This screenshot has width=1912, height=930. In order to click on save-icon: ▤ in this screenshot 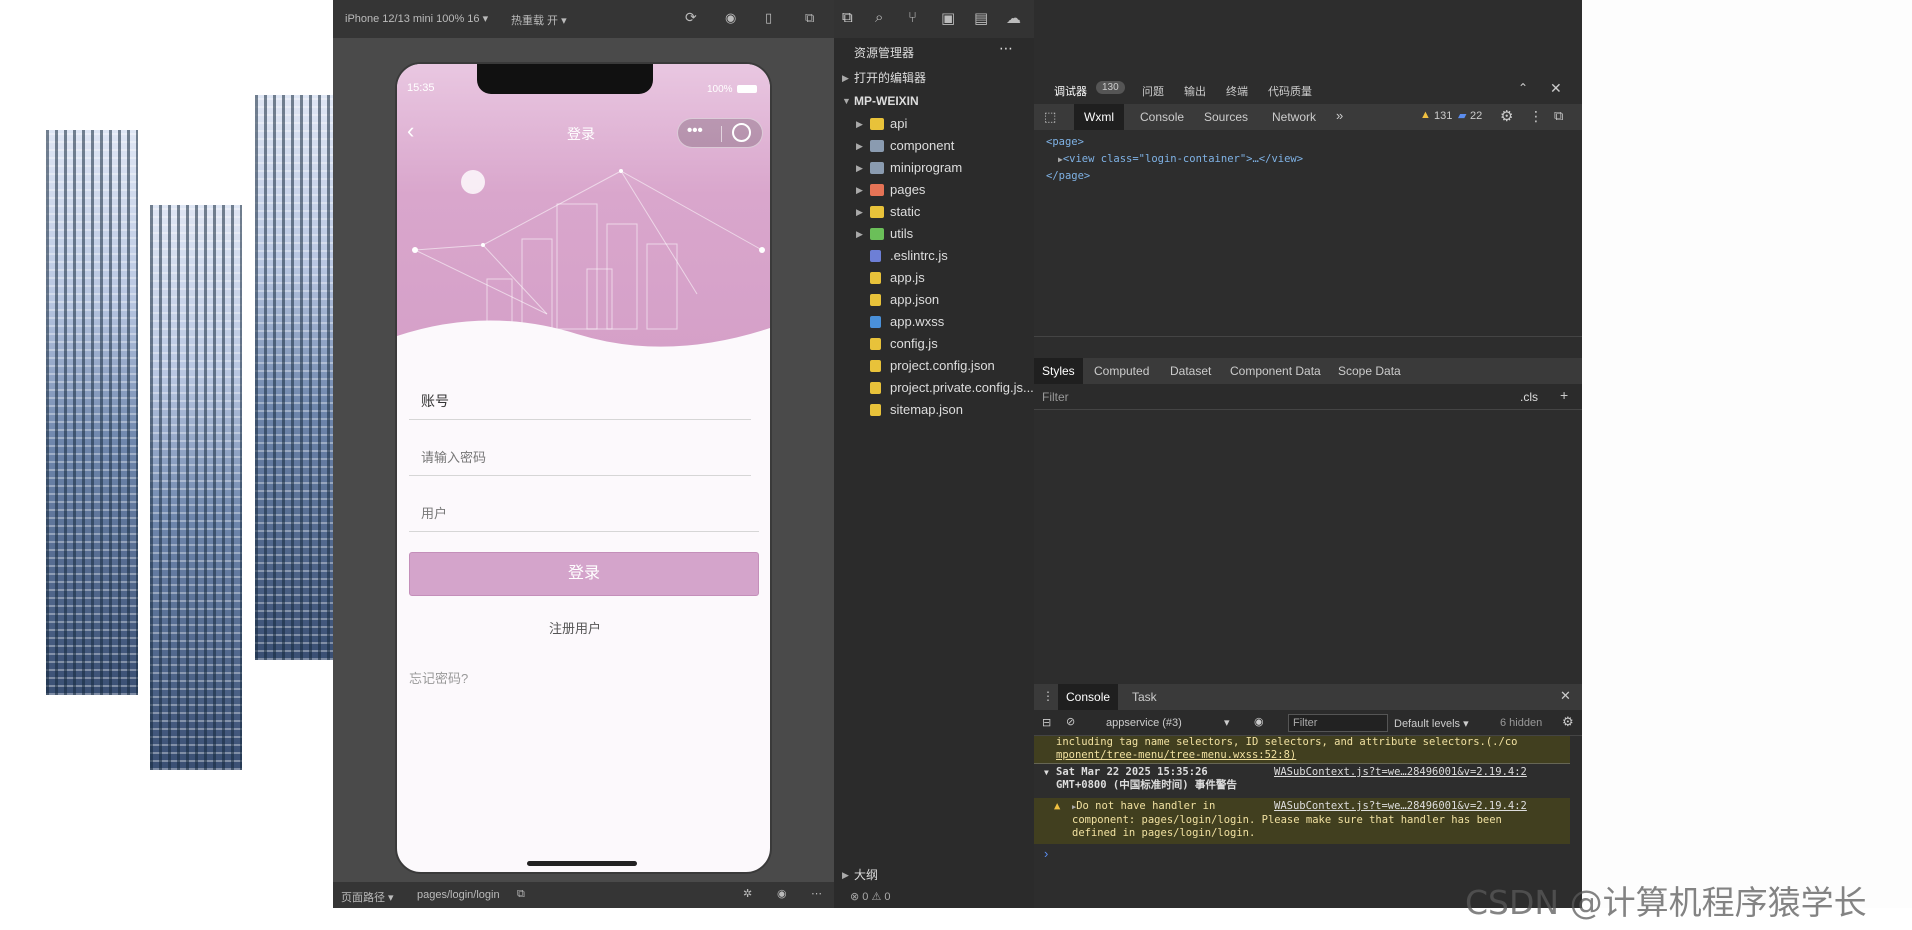, I will do `click(981, 18)`.